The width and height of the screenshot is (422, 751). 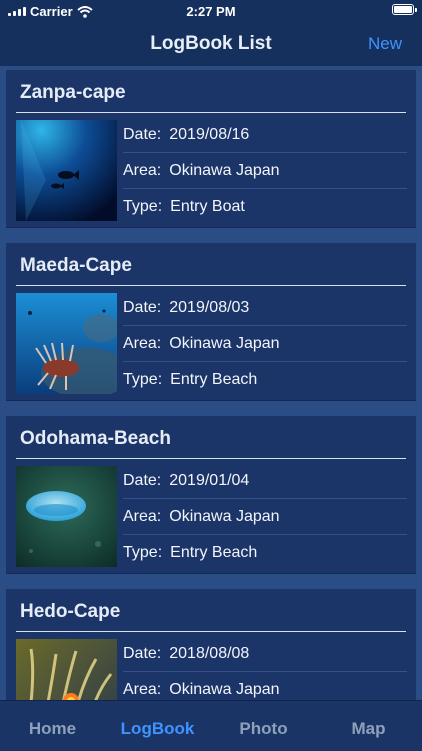 What do you see at coordinates (73, 92) in the screenshot?
I see `card-title: Zanpa-cape` at bounding box center [73, 92].